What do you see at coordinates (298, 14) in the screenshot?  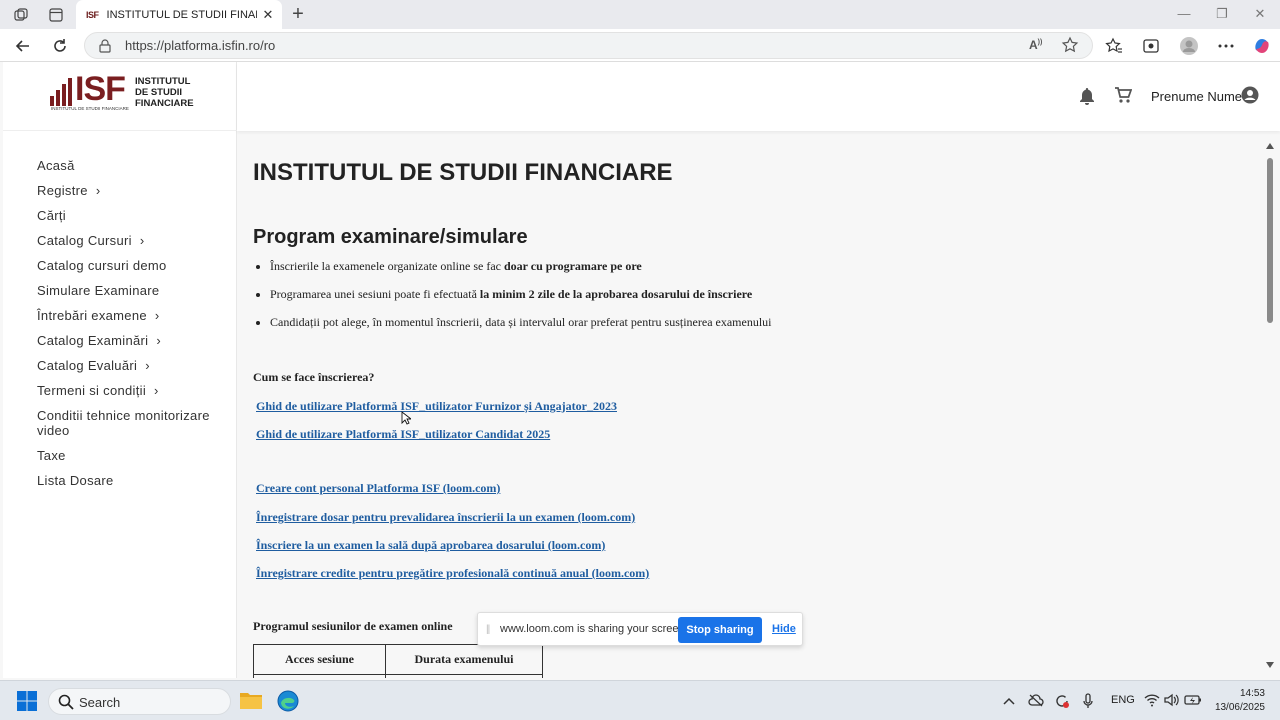 I see `new-tab-button: +` at bounding box center [298, 14].